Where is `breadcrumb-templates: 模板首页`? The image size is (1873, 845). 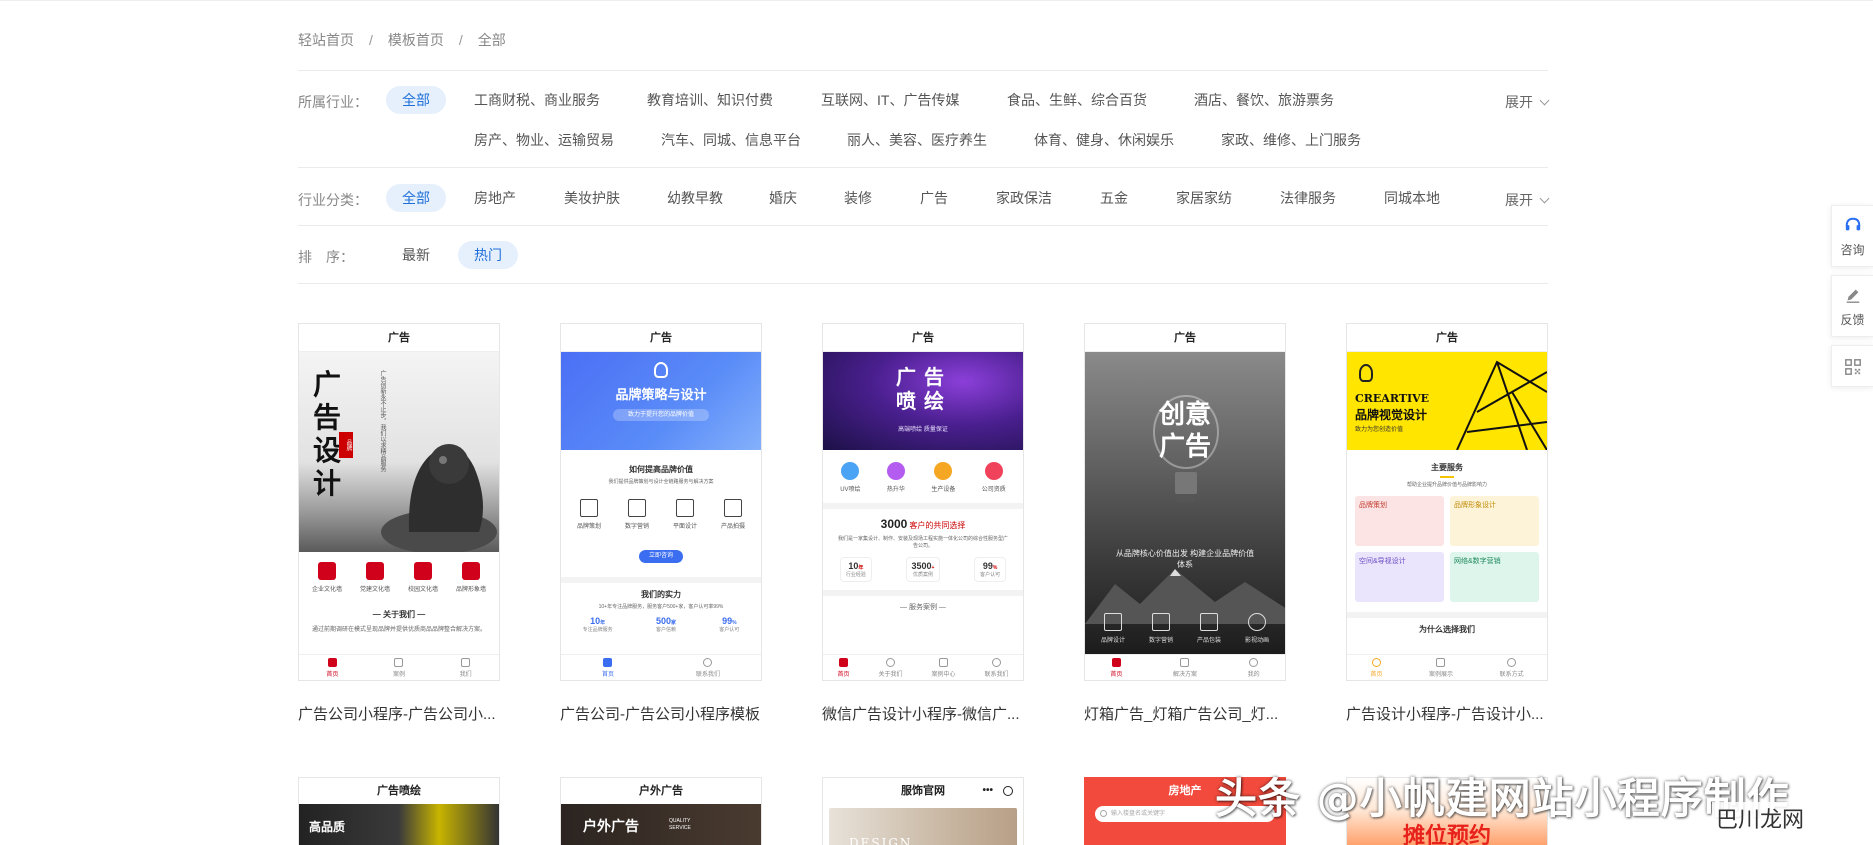
breadcrumb-templates: 模板首页 is located at coordinates (416, 40).